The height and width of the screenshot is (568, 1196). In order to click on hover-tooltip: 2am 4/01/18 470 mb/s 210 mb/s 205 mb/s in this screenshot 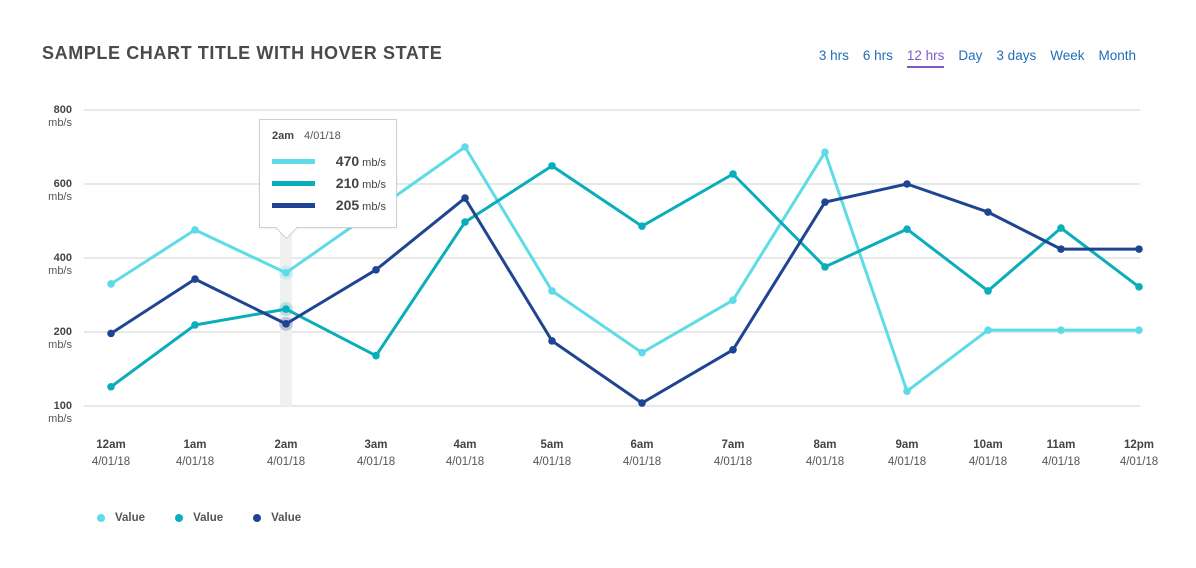, I will do `click(328, 179)`.